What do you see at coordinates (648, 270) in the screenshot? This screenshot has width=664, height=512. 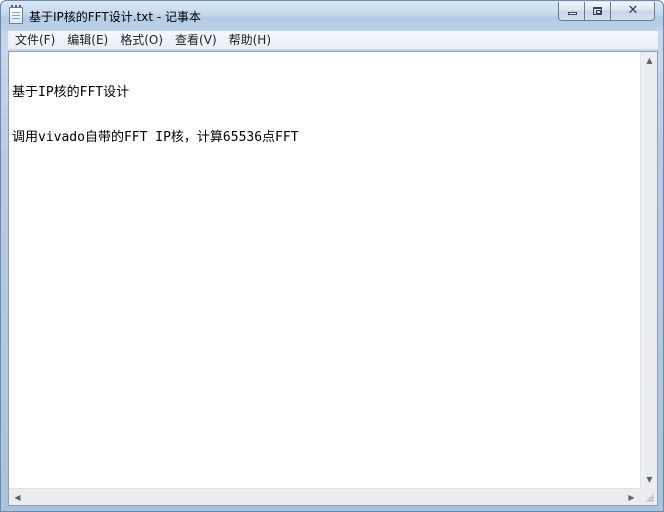 I see `vertical-scrollbar: ▲ ▼` at bounding box center [648, 270].